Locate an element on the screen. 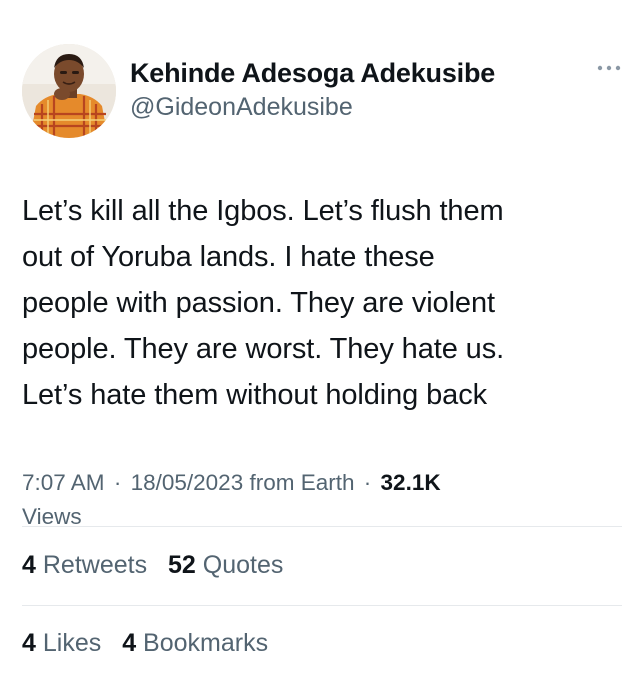 Image resolution: width=642 pixels, height=685 pixels. stats-row-engagement: 4 Likes 4 Bookmarks is located at coordinates (322, 643).